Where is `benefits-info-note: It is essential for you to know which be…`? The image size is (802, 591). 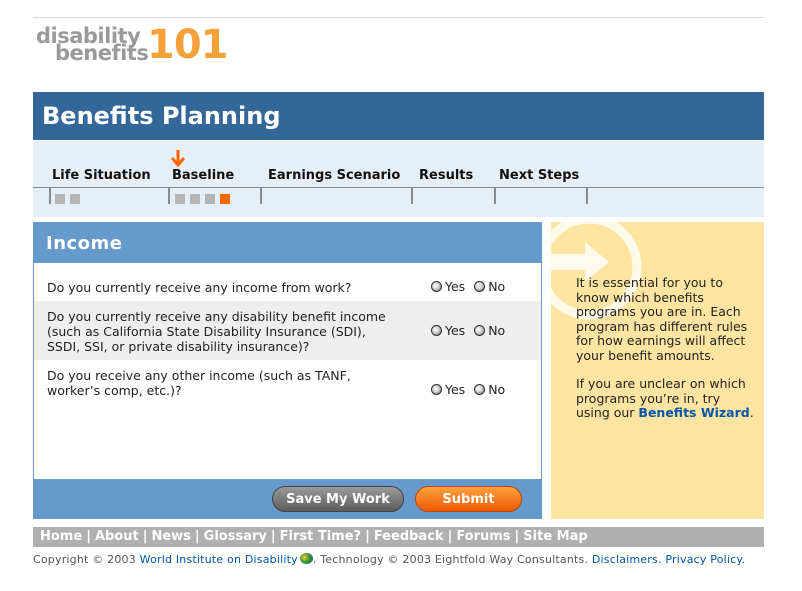
benefits-info-note: It is essential for you to know which be… is located at coordinates (657, 370).